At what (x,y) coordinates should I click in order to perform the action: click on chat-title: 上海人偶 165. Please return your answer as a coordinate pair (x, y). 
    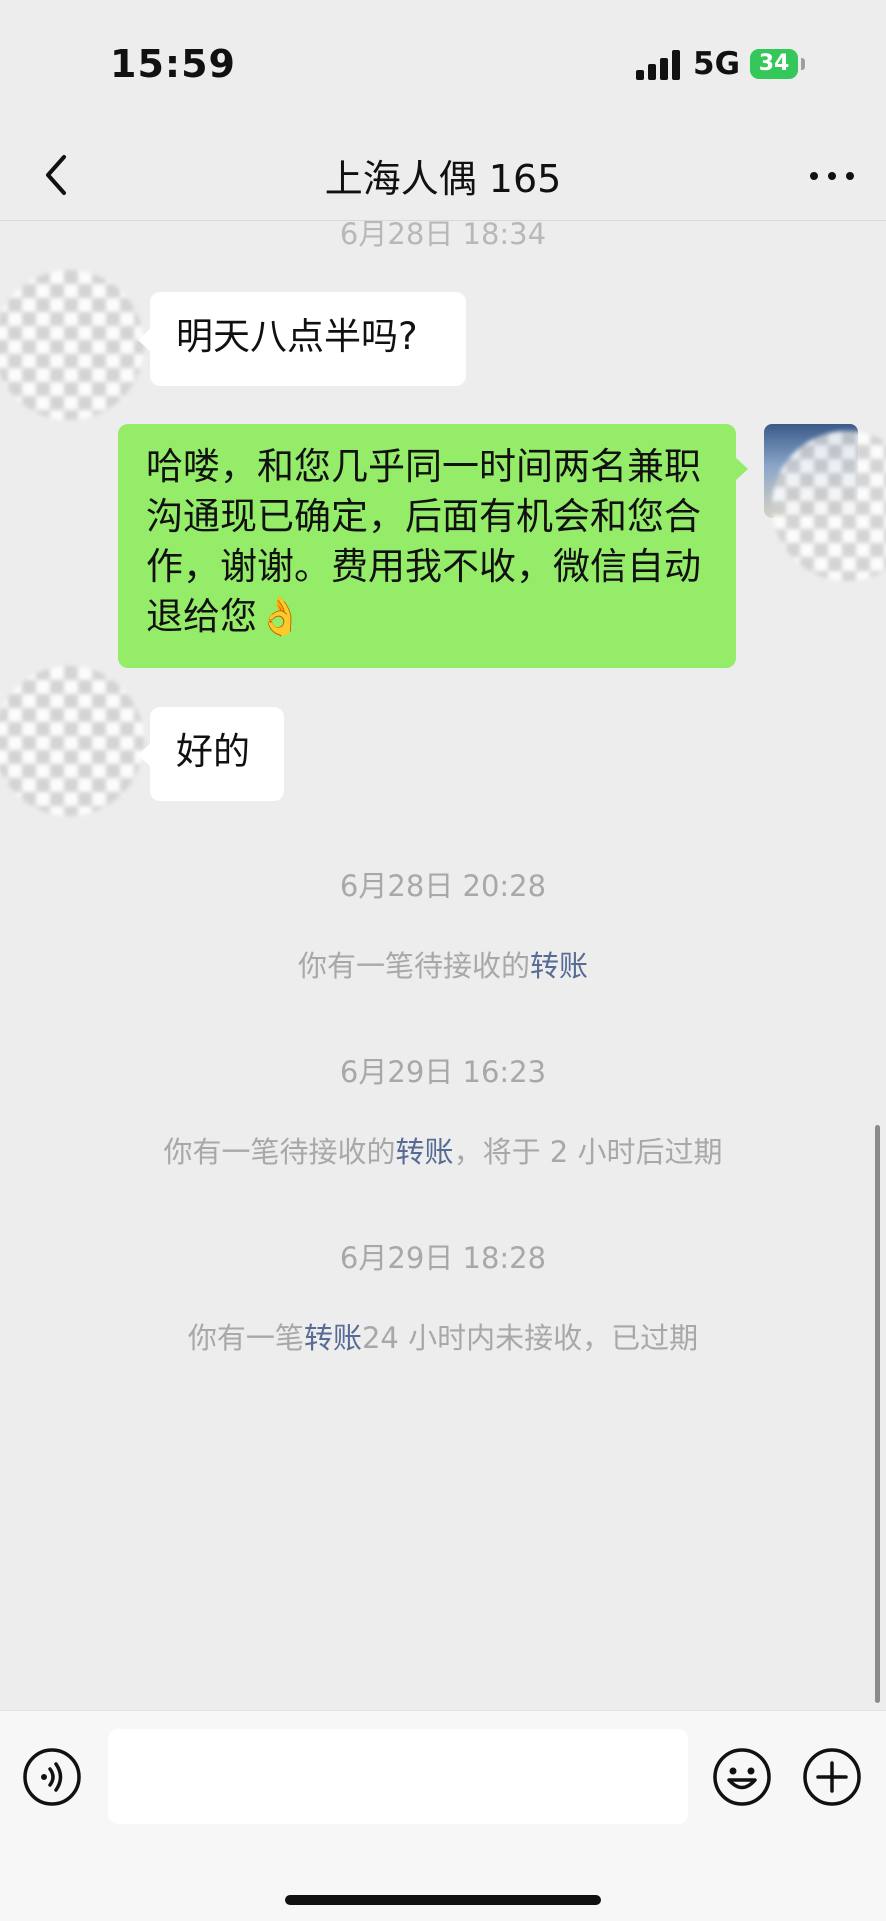
    Looking at the image, I should click on (443, 179).